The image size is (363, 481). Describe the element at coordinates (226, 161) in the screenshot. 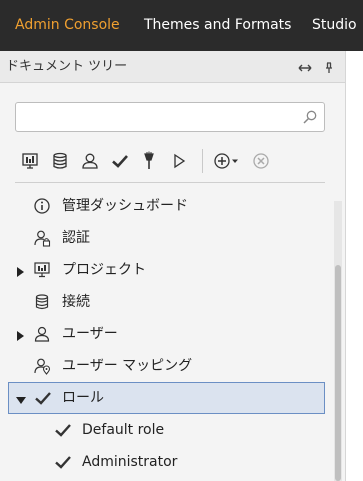

I see `add-menu-icon` at that location.